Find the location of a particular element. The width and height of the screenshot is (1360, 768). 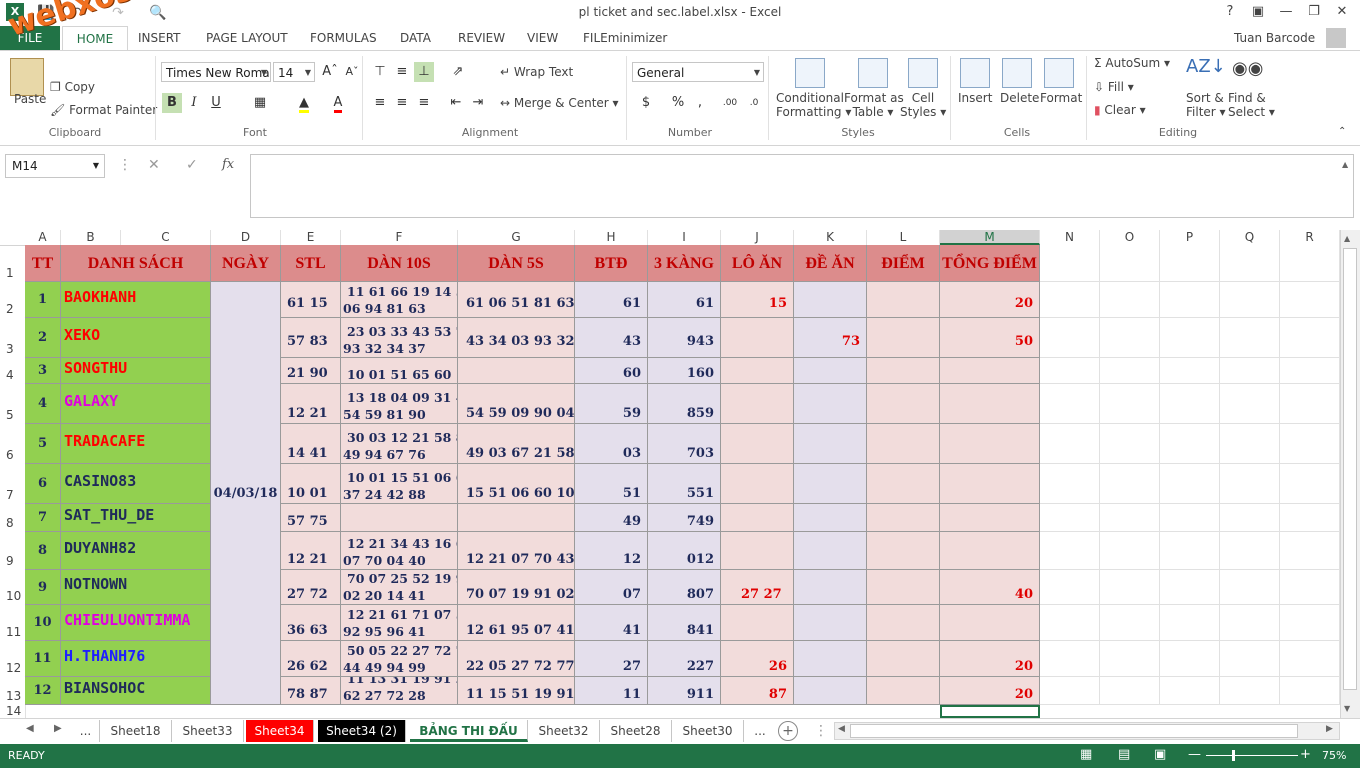

normal-view-icon: ▦ is located at coordinates (1086, 754).